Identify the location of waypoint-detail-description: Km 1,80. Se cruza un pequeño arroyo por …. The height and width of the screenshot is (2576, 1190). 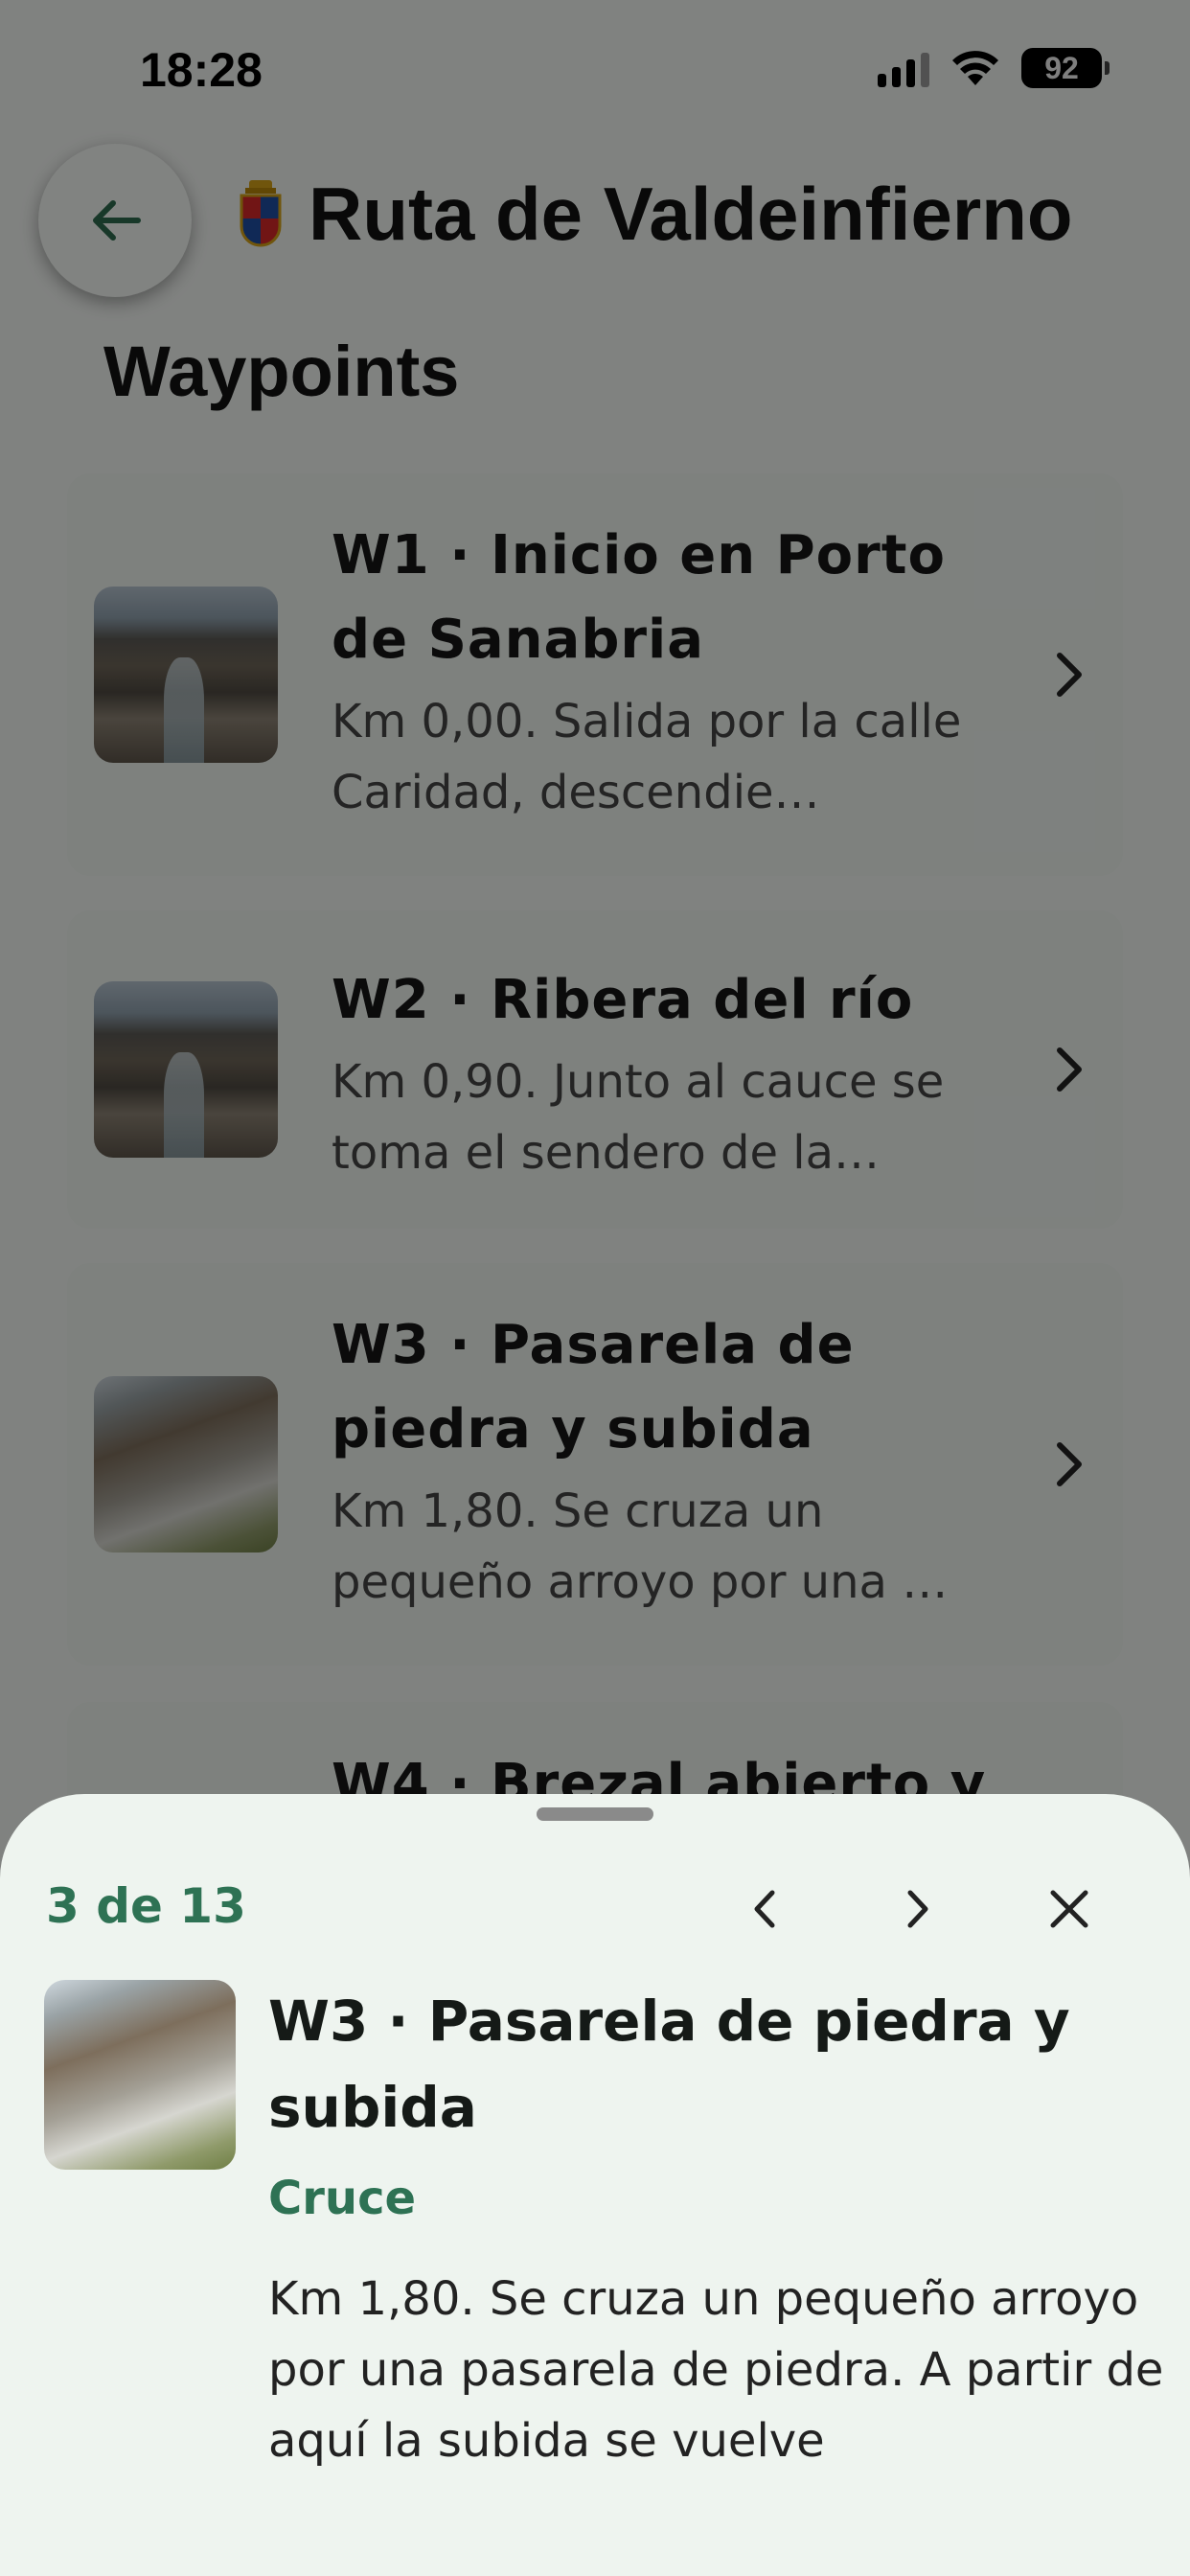
(716, 2370).